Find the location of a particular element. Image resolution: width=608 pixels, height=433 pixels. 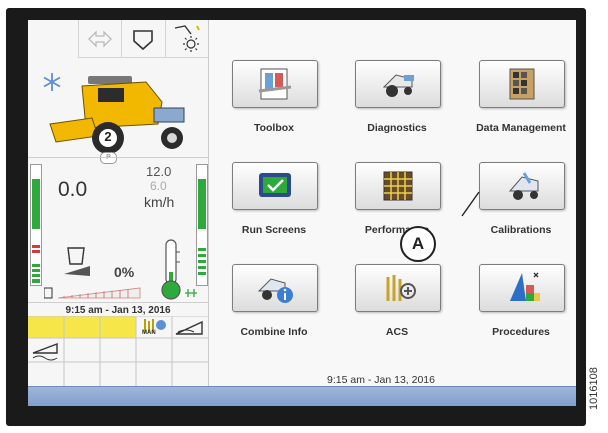

diagnostics-icon is located at coordinates (398, 85).